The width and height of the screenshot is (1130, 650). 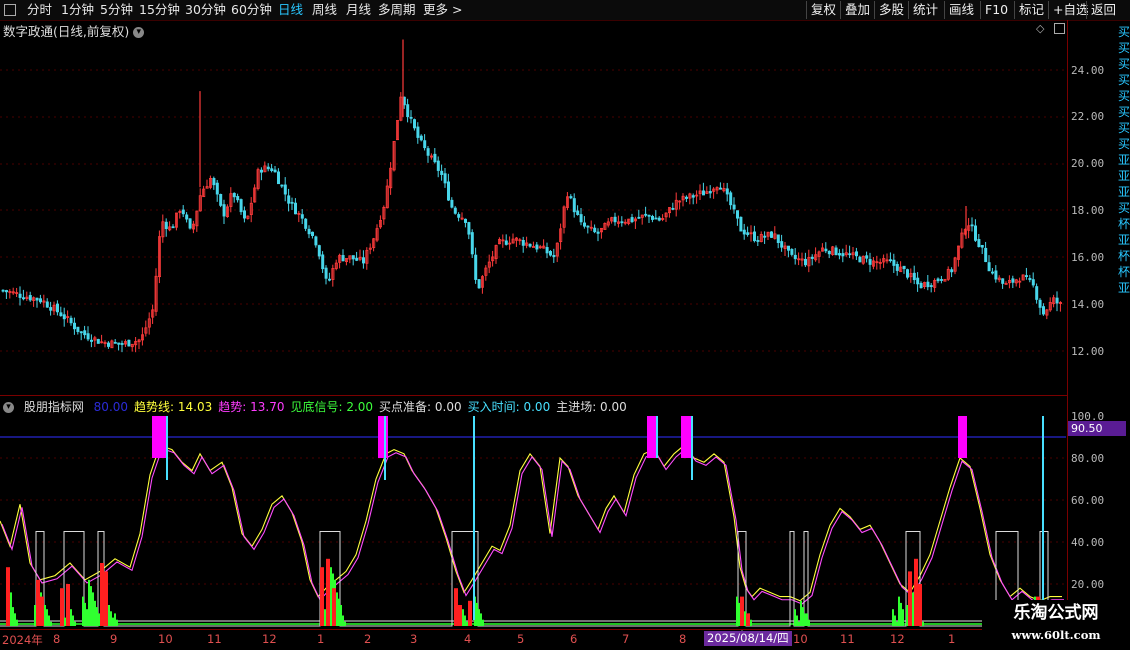 What do you see at coordinates (1056, 625) in the screenshot?
I see `watermark: 乐淘公式网 www.60lt.com` at bounding box center [1056, 625].